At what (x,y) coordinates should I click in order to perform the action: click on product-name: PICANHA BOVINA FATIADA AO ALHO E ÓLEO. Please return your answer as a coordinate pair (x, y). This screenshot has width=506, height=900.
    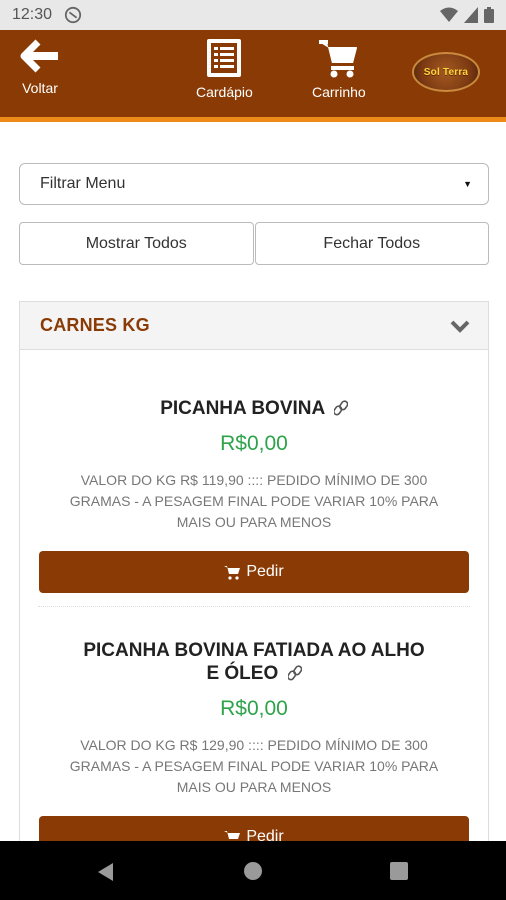
    Looking at the image, I should click on (254, 662).